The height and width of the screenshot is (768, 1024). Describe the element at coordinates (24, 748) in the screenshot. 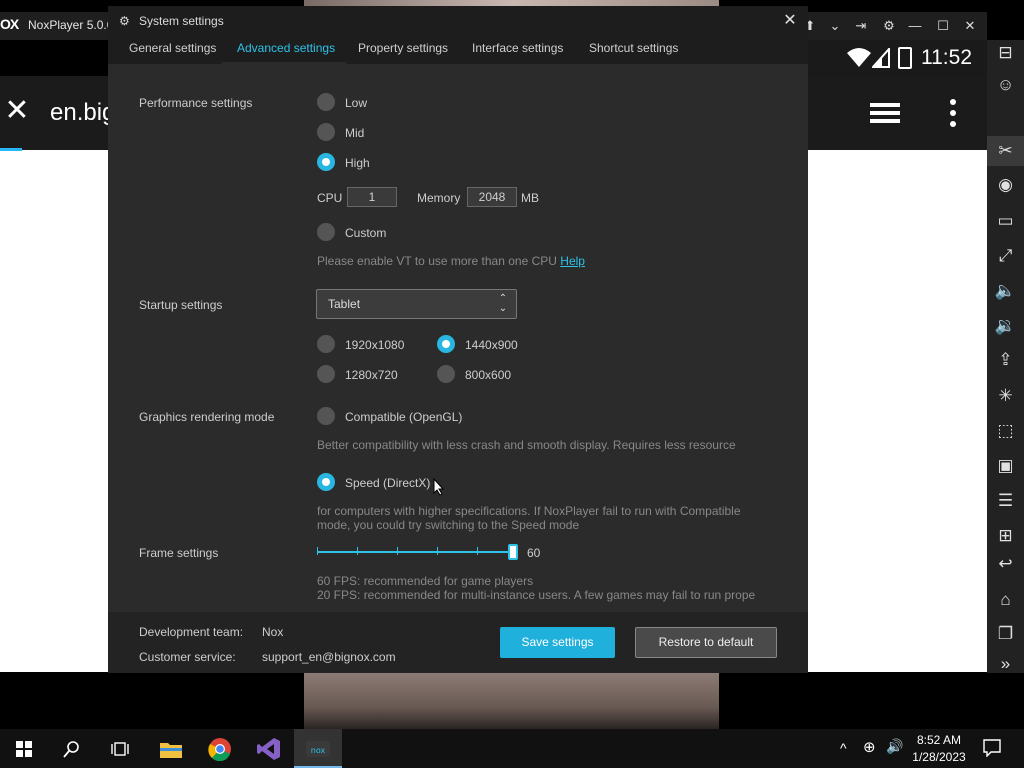

I see `windows-start-icon` at that location.